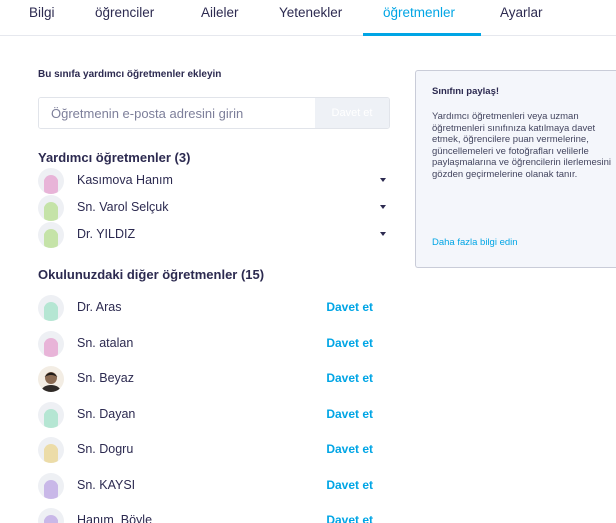  Describe the element at coordinates (214, 379) in the screenshot. I see `school-teacher-row: Sn. Beyaz Davet et` at that location.